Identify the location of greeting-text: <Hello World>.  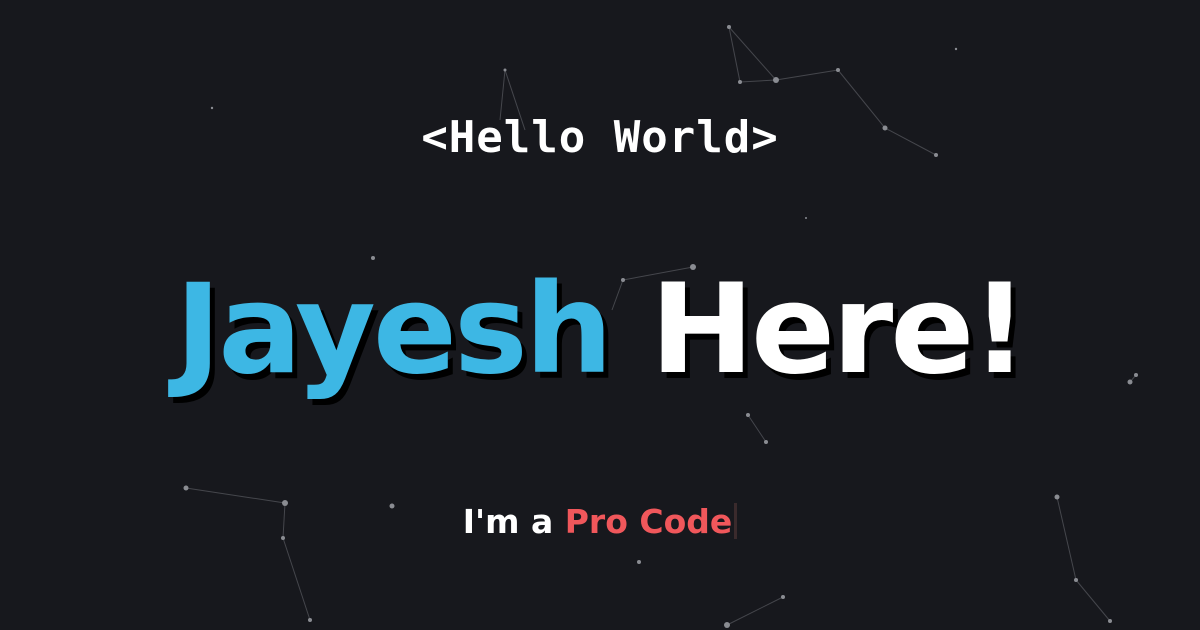
(600, 137).